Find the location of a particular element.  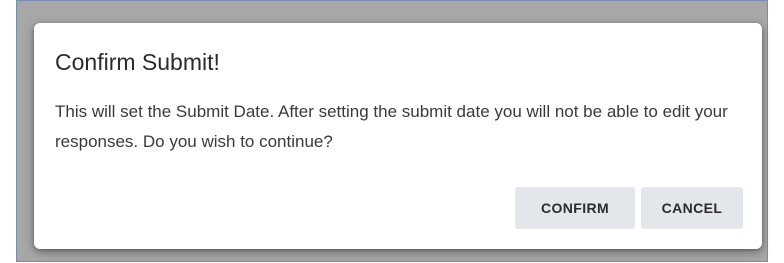

confirm-button: CONFIRM is located at coordinates (575, 208).